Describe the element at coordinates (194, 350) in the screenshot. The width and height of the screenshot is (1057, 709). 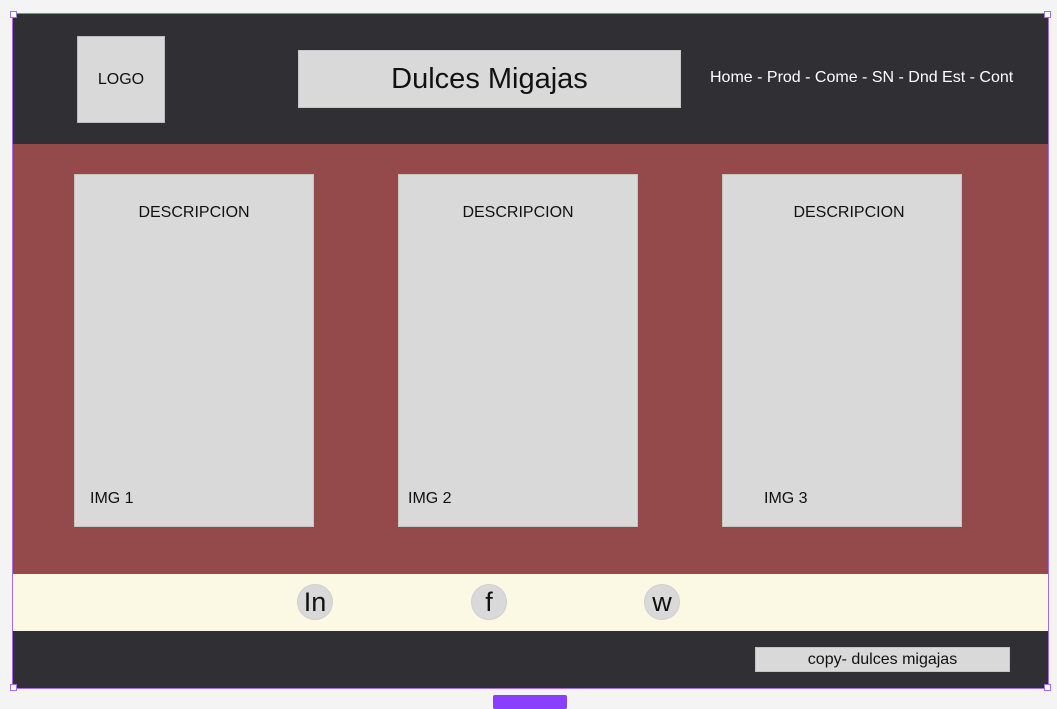
I see `product-card-1: DESCRIPCION IMG 1` at that location.